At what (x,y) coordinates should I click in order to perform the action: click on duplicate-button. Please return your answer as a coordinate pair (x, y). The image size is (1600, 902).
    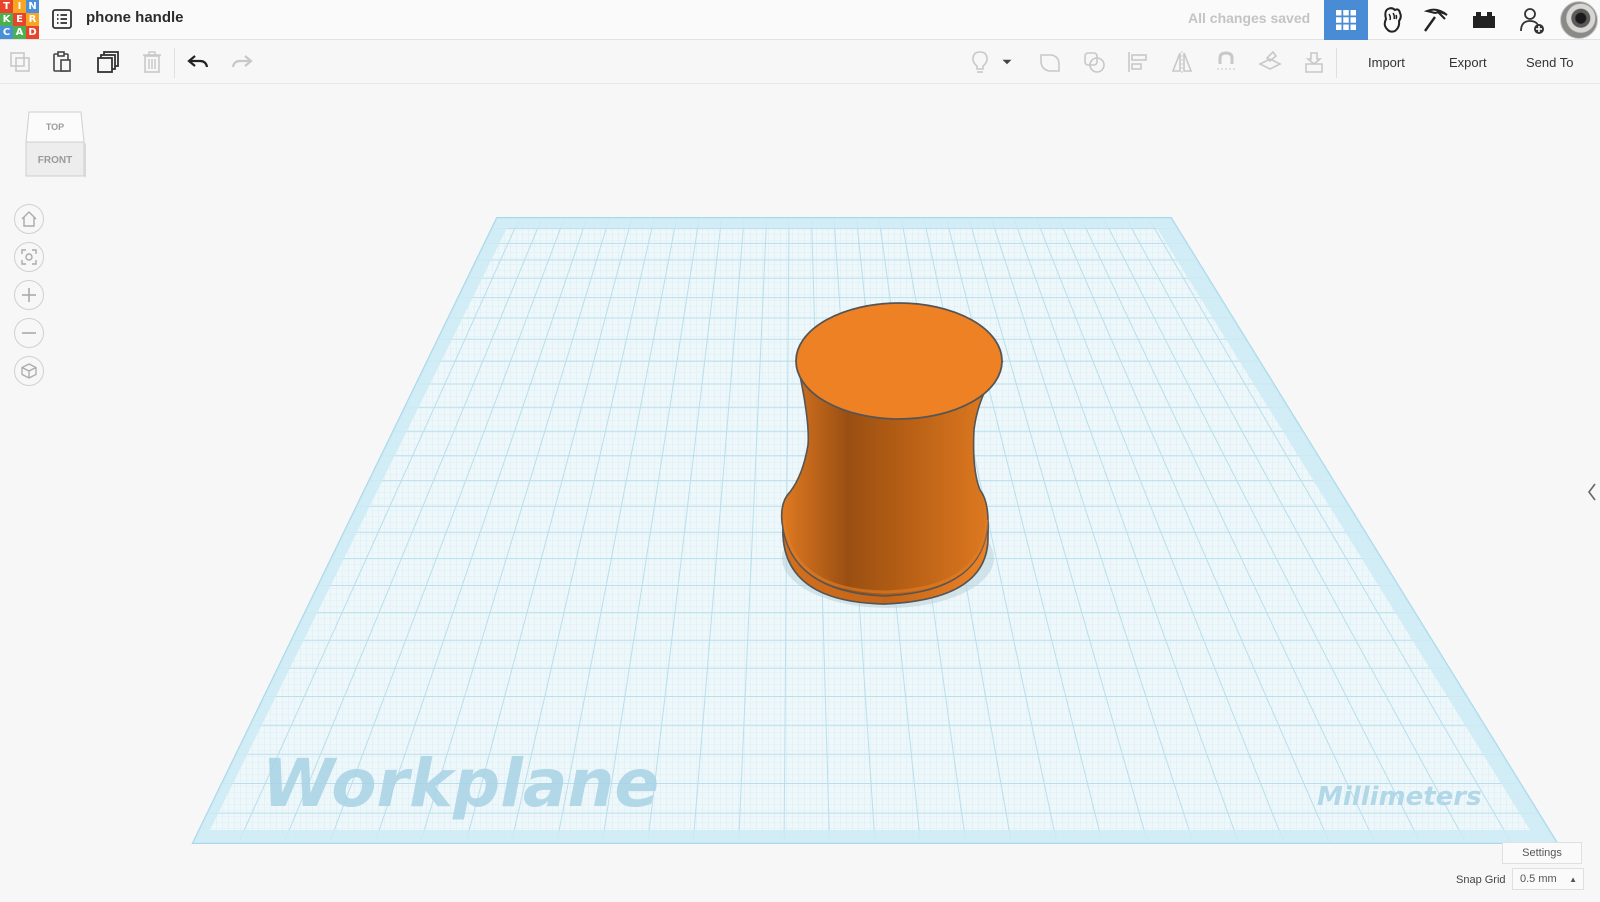
    Looking at the image, I should click on (108, 62).